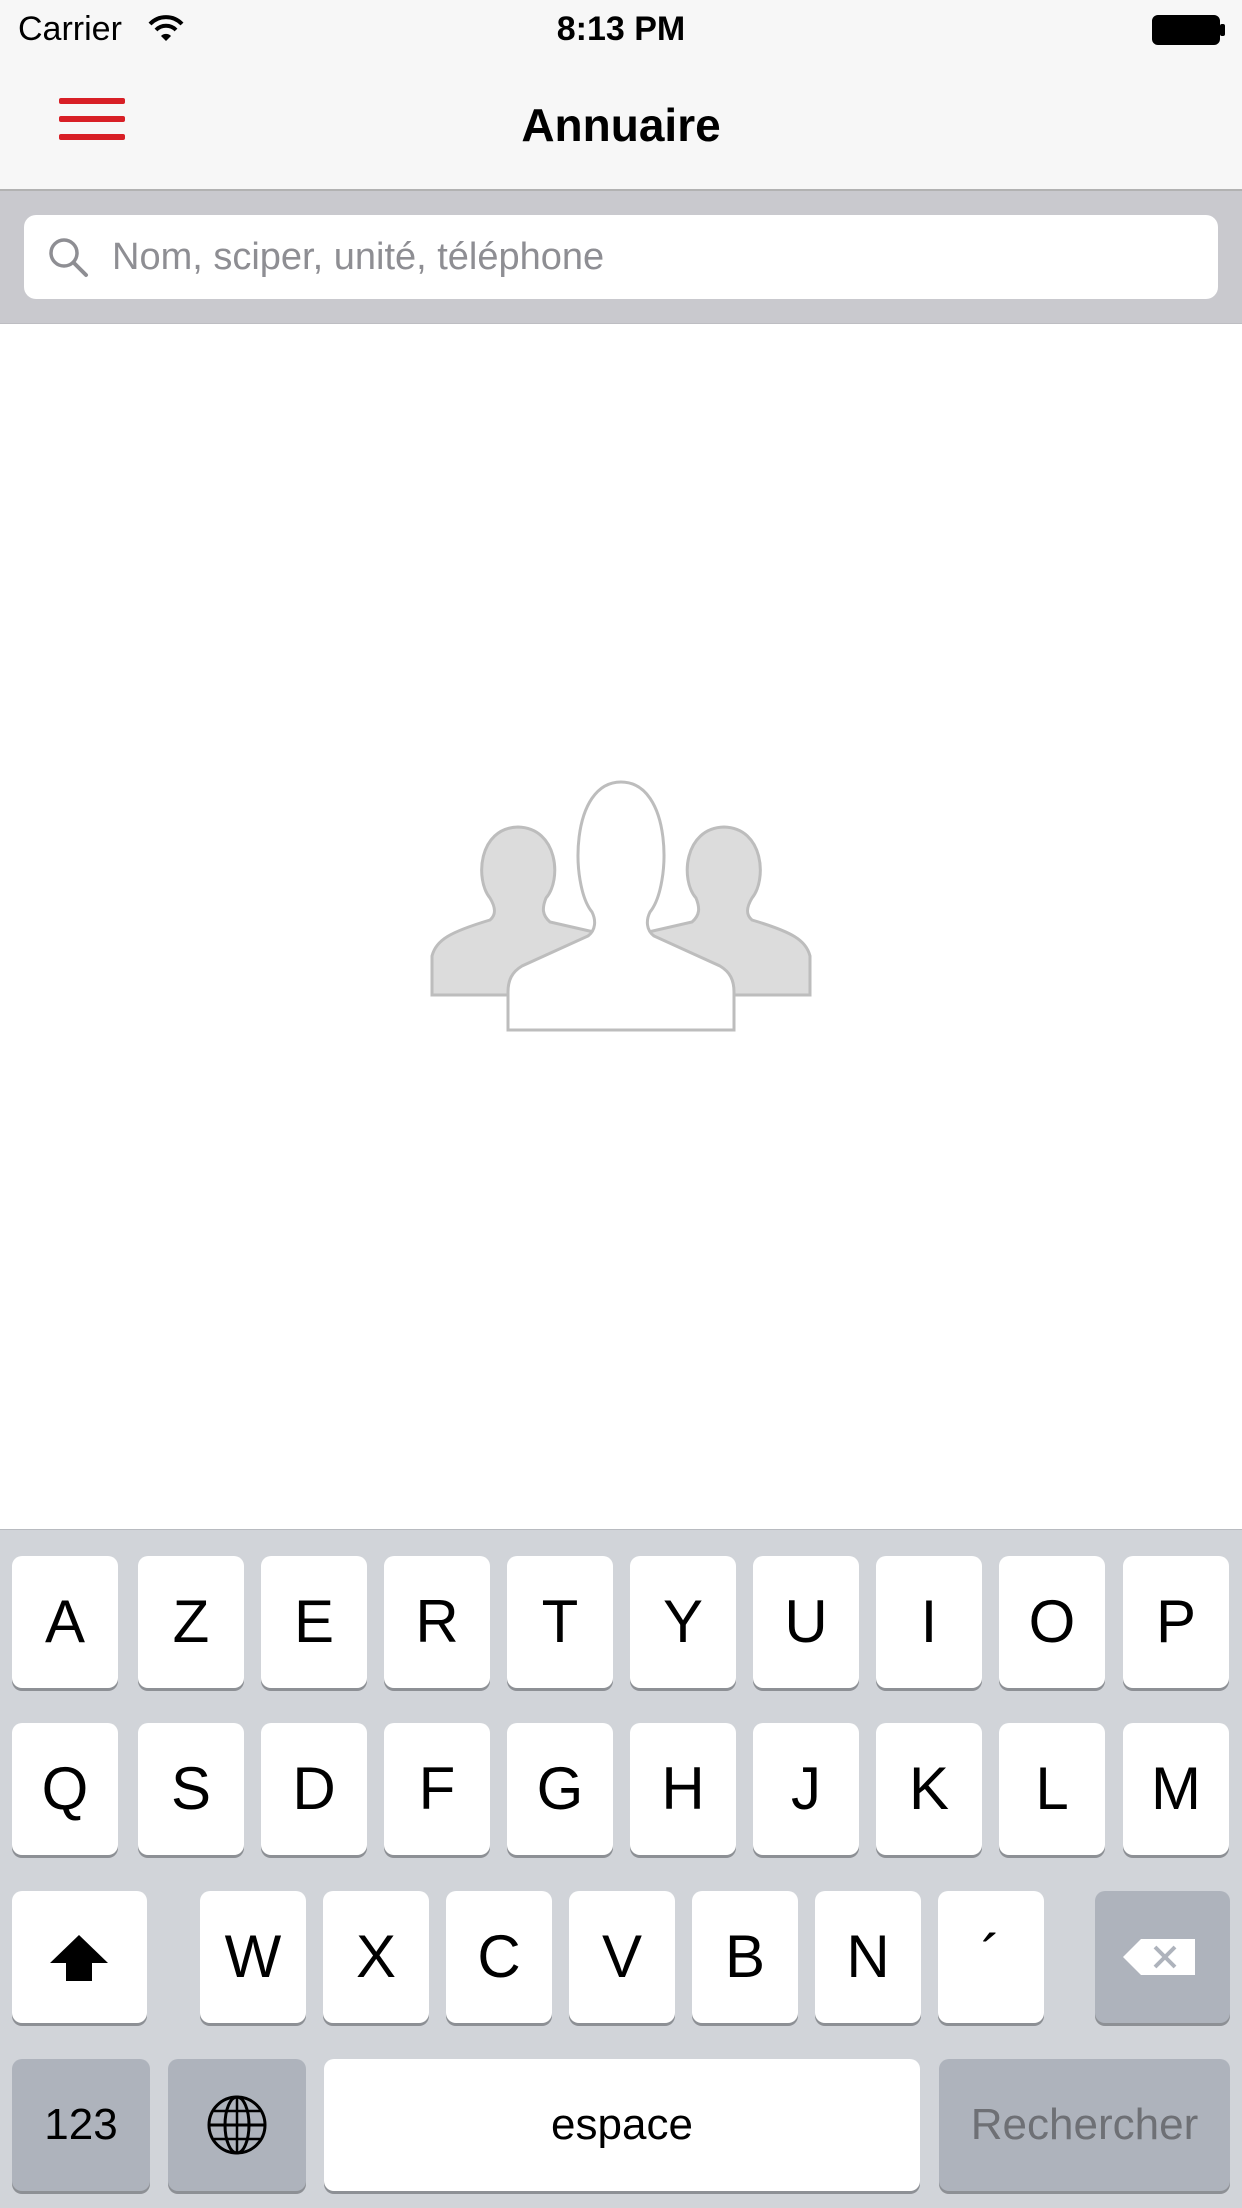 Image resolution: width=1242 pixels, height=2208 pixels. What do you see at coordinates (806, 1622) in the screenshot?
I see `key-u: U` at bounding box center [806, 1622].